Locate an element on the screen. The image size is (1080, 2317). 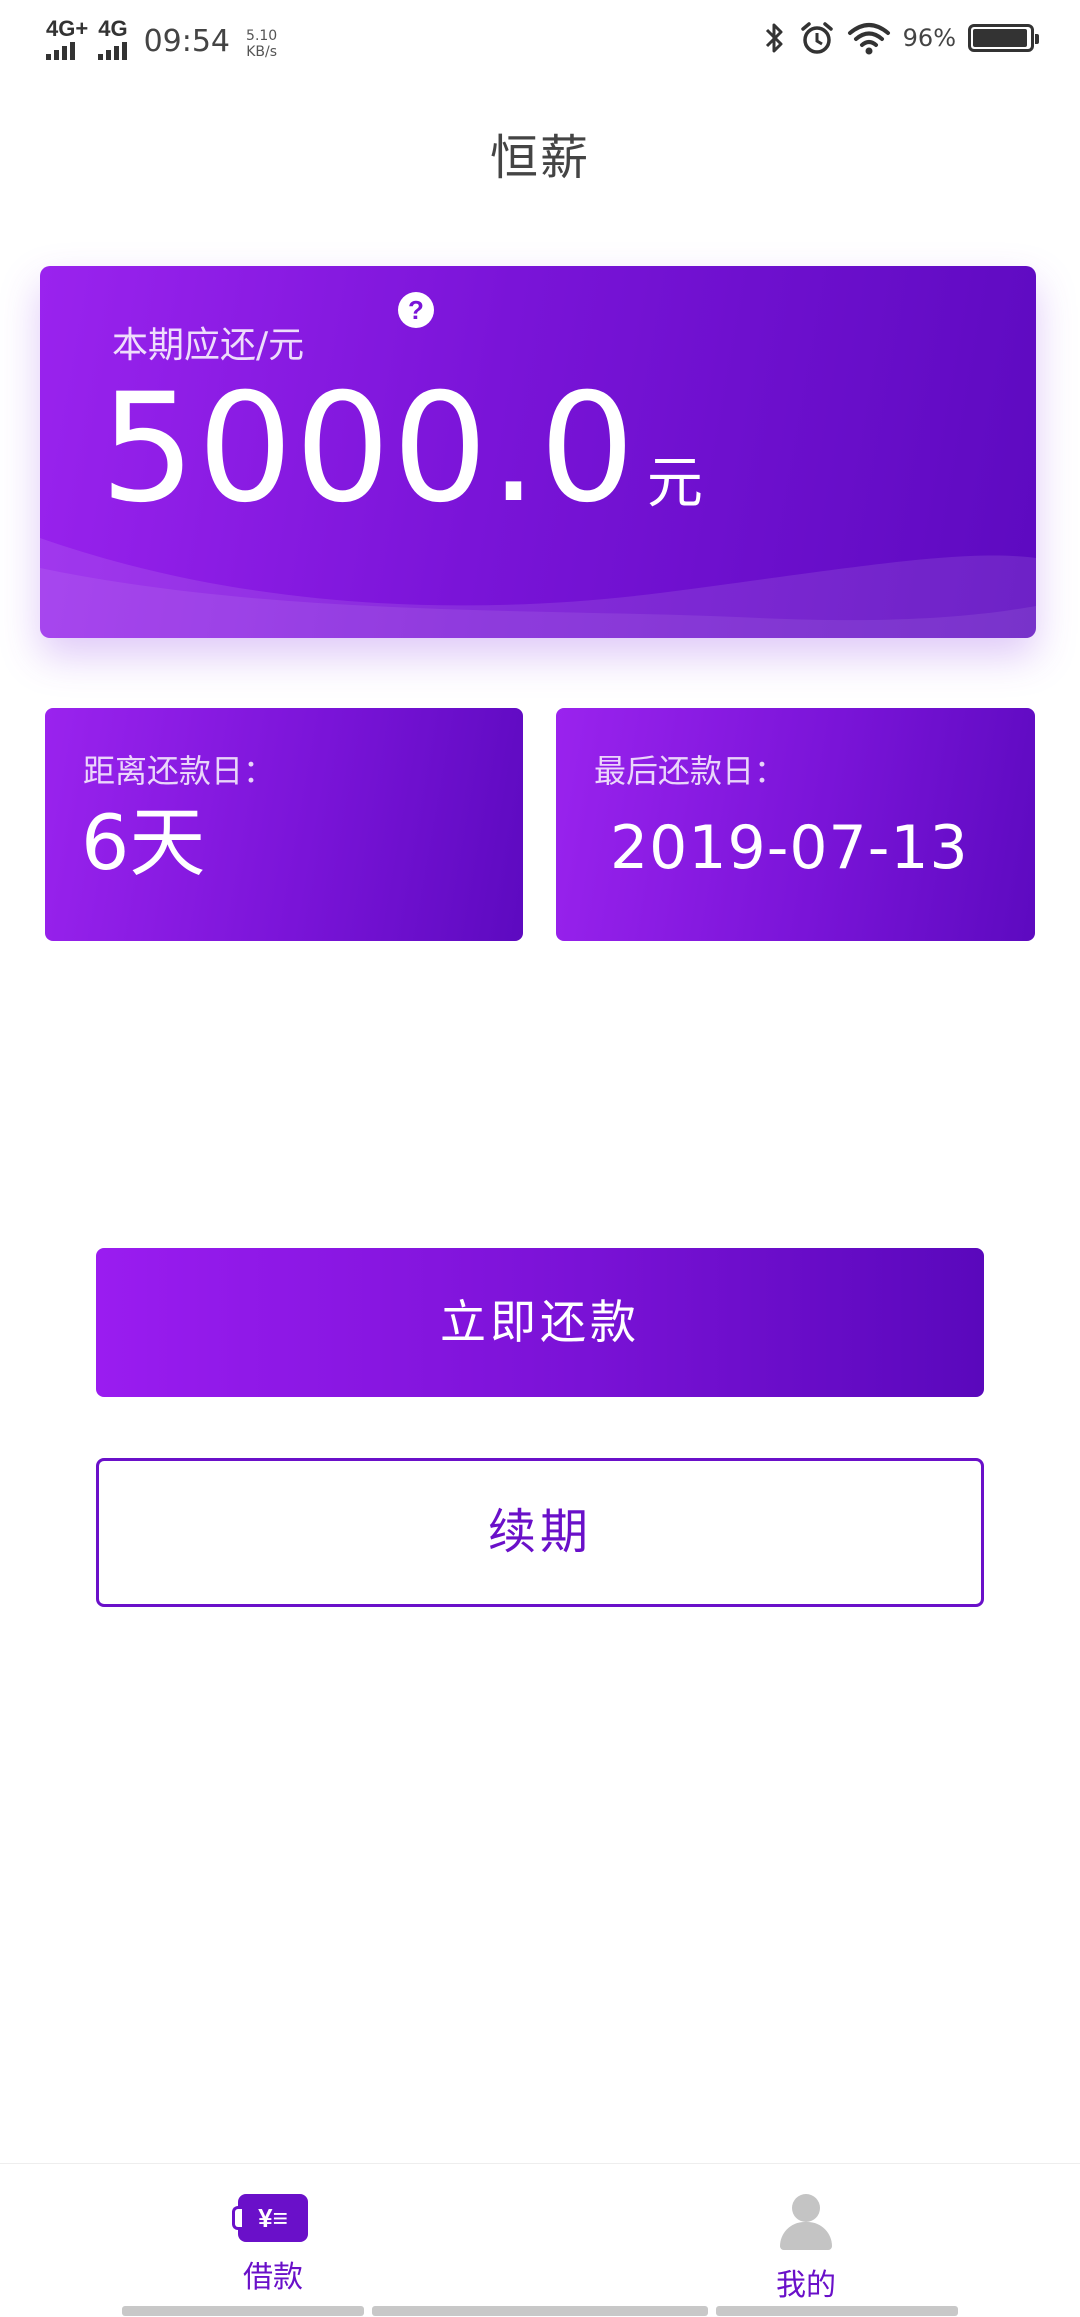
status-time: 09:54 is located at coordinates (187, 41).